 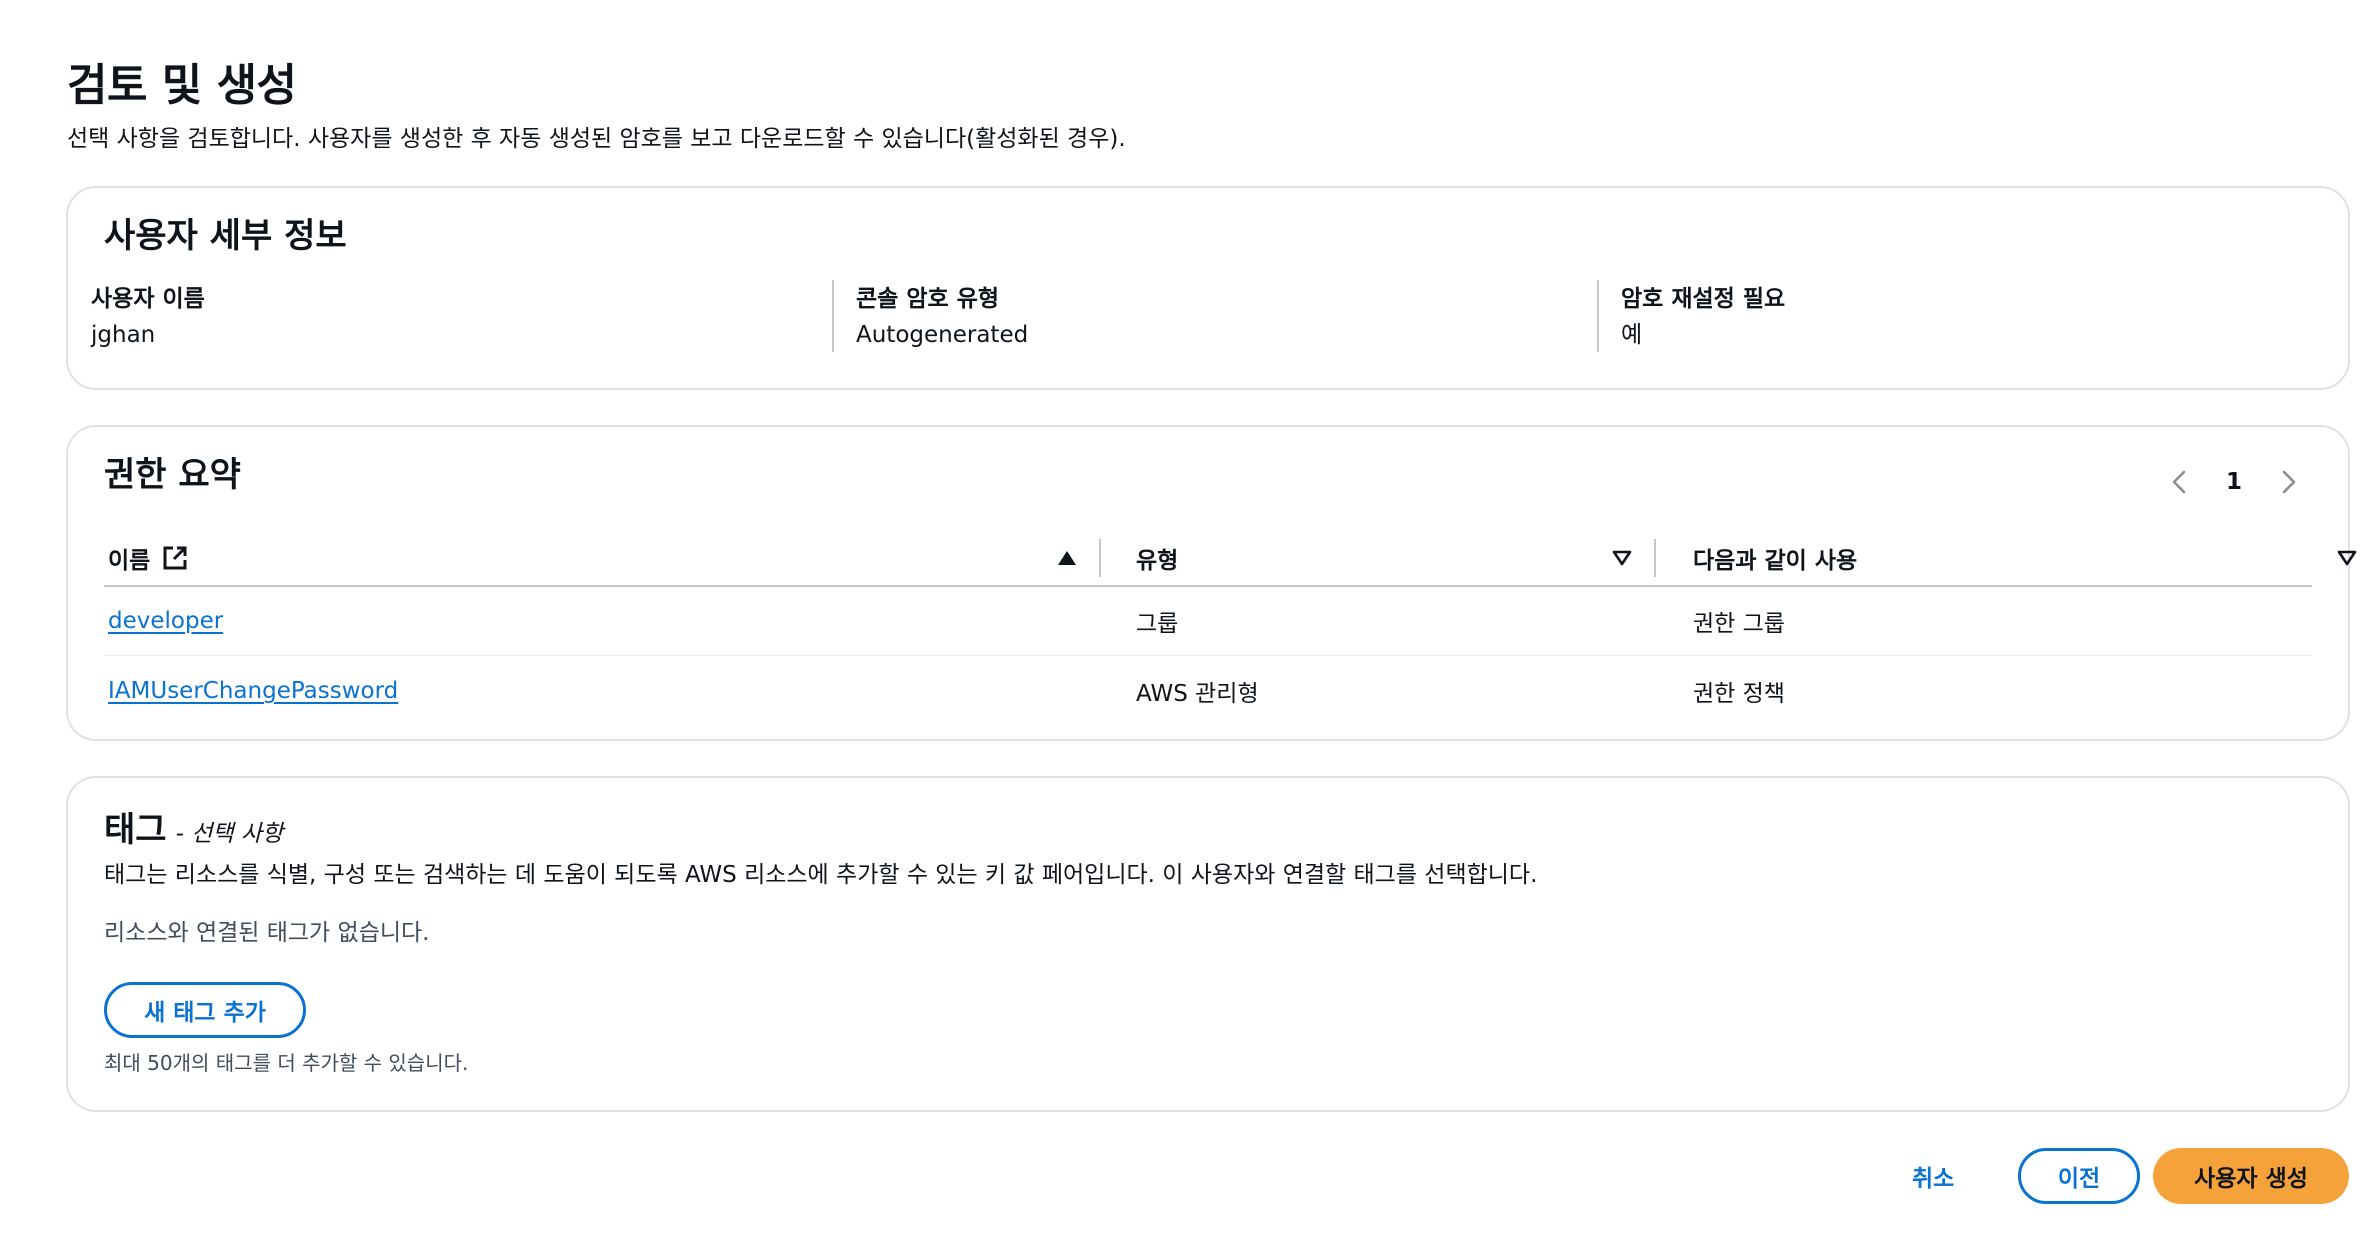 I want to click on add-new-tag-button: 새 태그 추가, so click(x=205, y=1010).